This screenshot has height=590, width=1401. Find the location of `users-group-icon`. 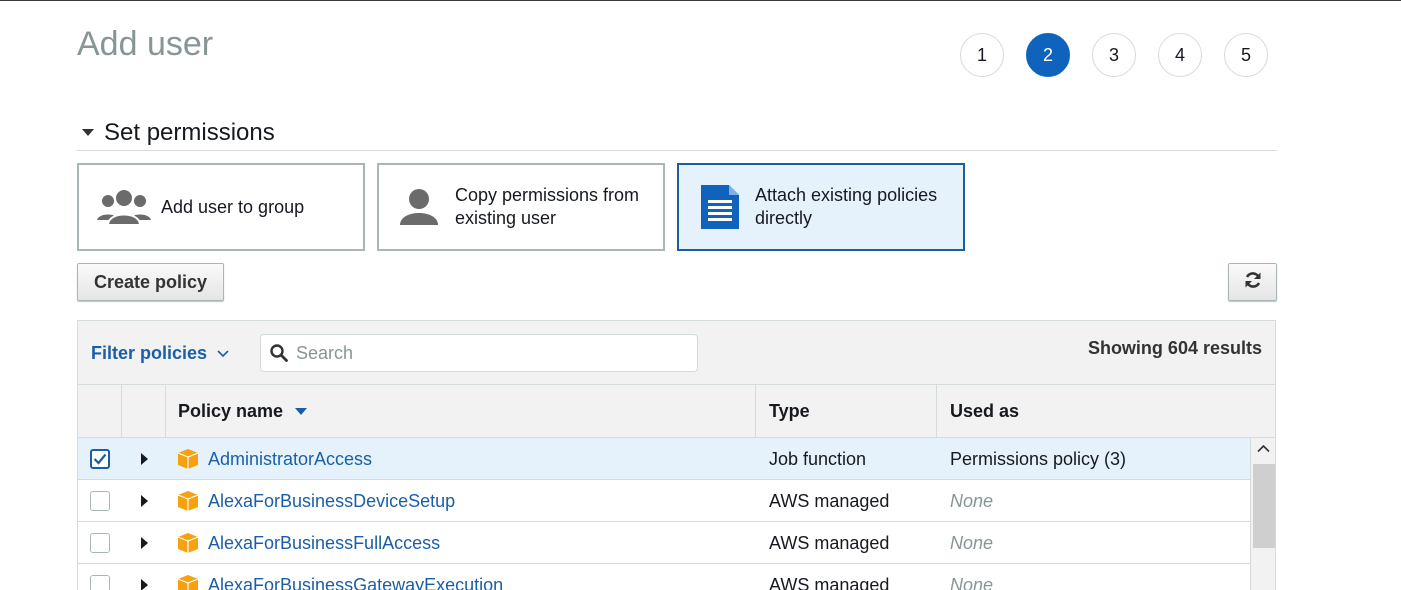

users-group-icon is located at coordinates (124, 207).